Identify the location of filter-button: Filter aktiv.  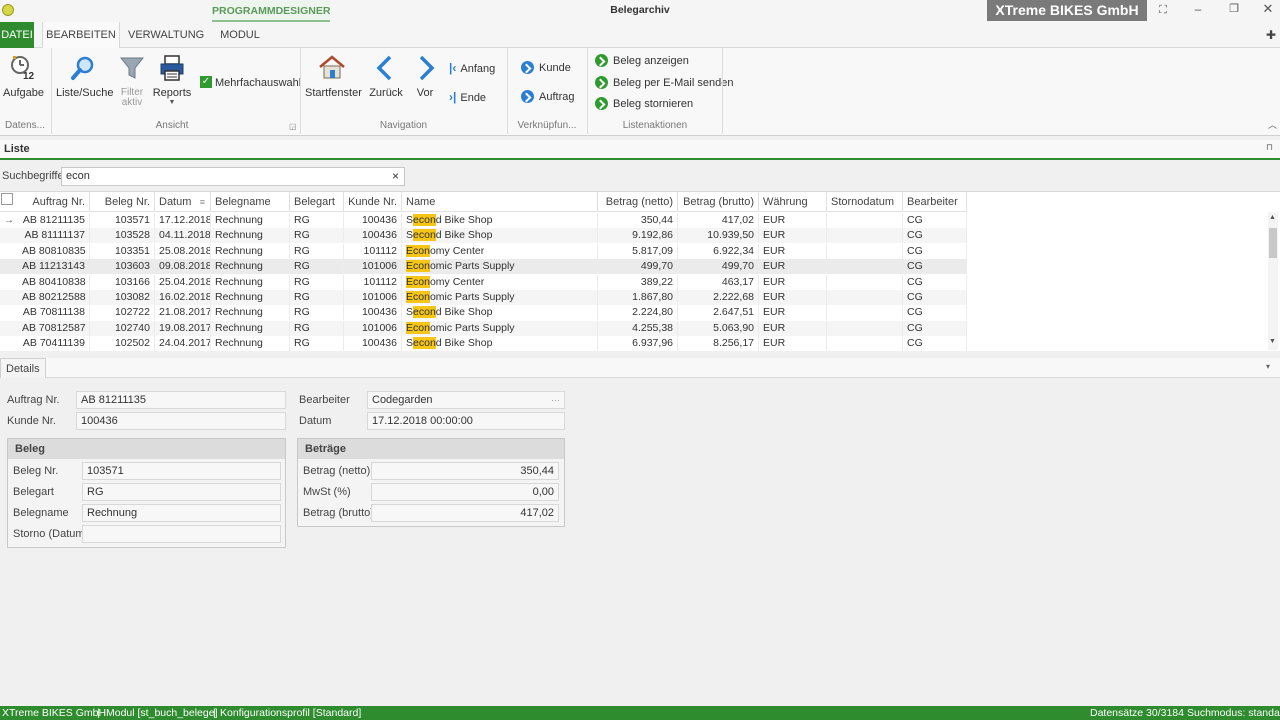
(132, 81).